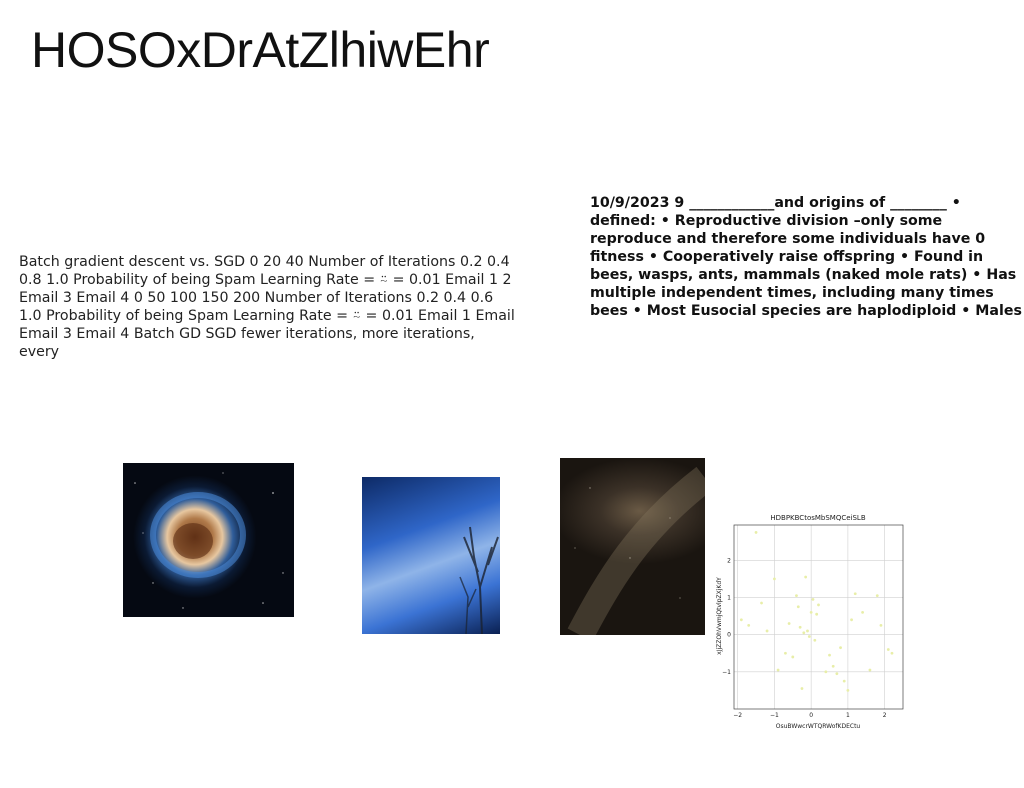  Describe the element at coordinates (208, 540) in the screenshot. I see `nebula-image` at that location.